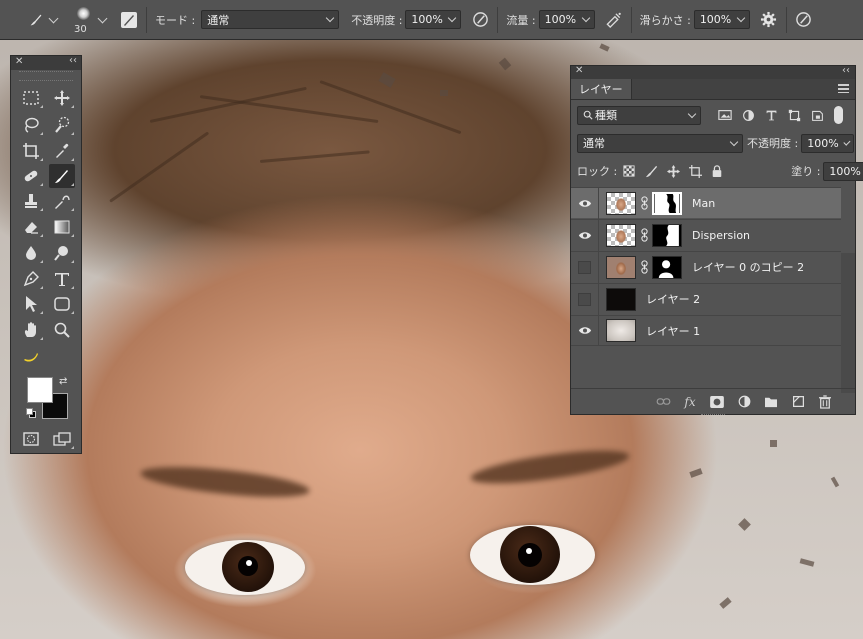 The width and height of the screenshot is (863, 639). I want to click on tools-panel-header: ✕ ‹‹, so click(46, 62).